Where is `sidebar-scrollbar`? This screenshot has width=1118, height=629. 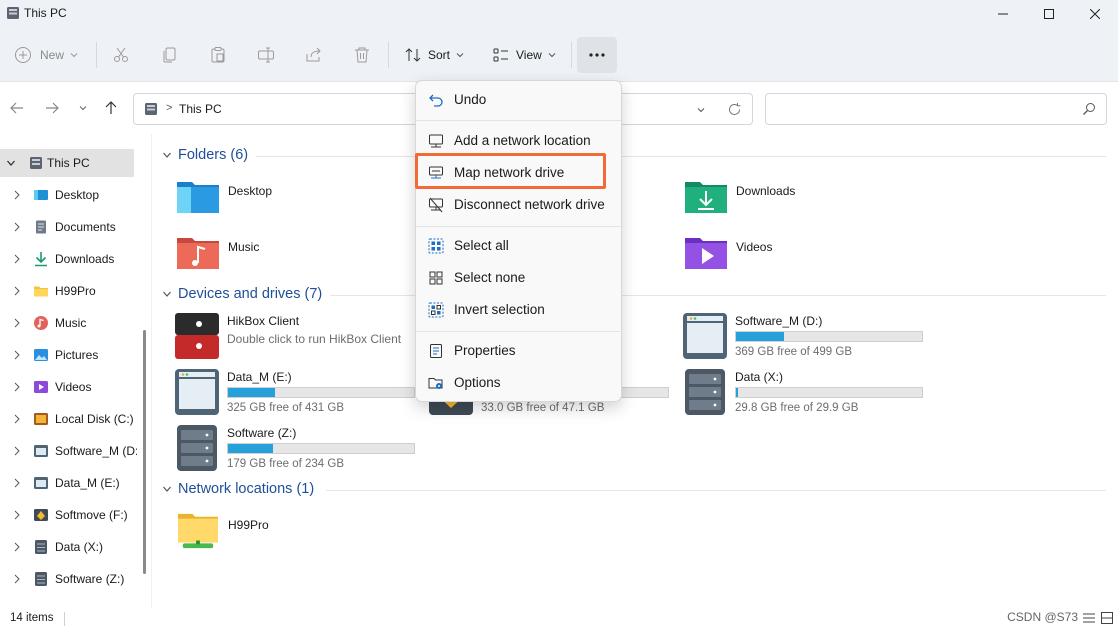 sidebar-scrollbar is located at coordinates (144, 452).